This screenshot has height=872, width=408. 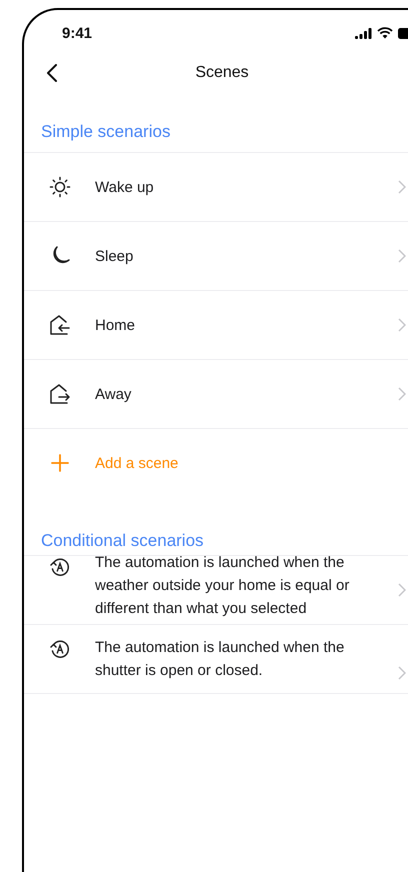 What do you see at coordinates (124, 187) in the screenshot?
I see `scene-label: Wake up` at bounding box center [124, 187].